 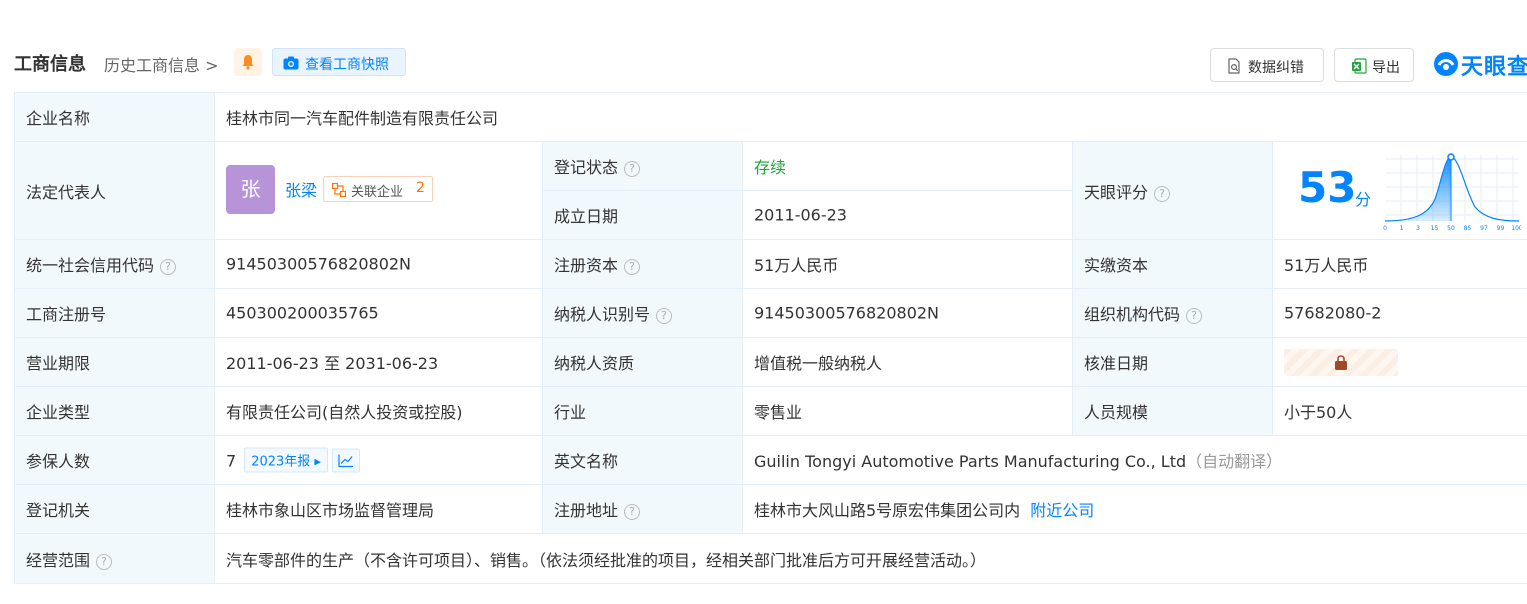 What do you see at coordinates (379, 460) in the screenshot?
I see `value-insured: 7 2023年报 ▸` at bounding box center [379, 460].